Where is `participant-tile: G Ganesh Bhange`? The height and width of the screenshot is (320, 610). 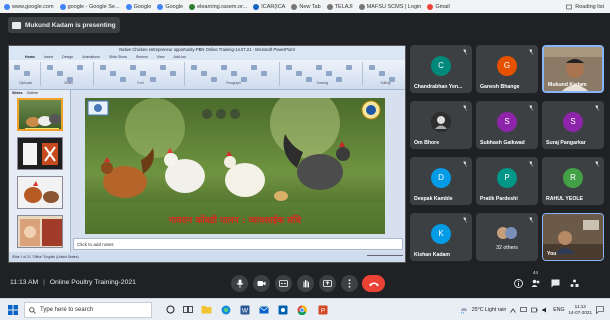
participant-tile: G Ganesh Bhange is located at coordinates (507, 69).